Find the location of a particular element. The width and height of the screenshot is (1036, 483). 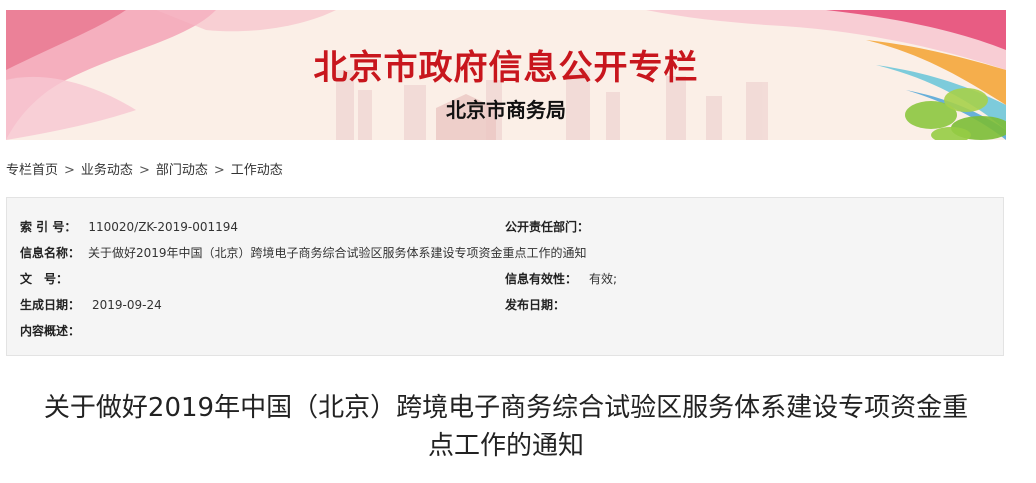

banner-subtitle: 北京市商务局 is located at coordinates (506, 110).